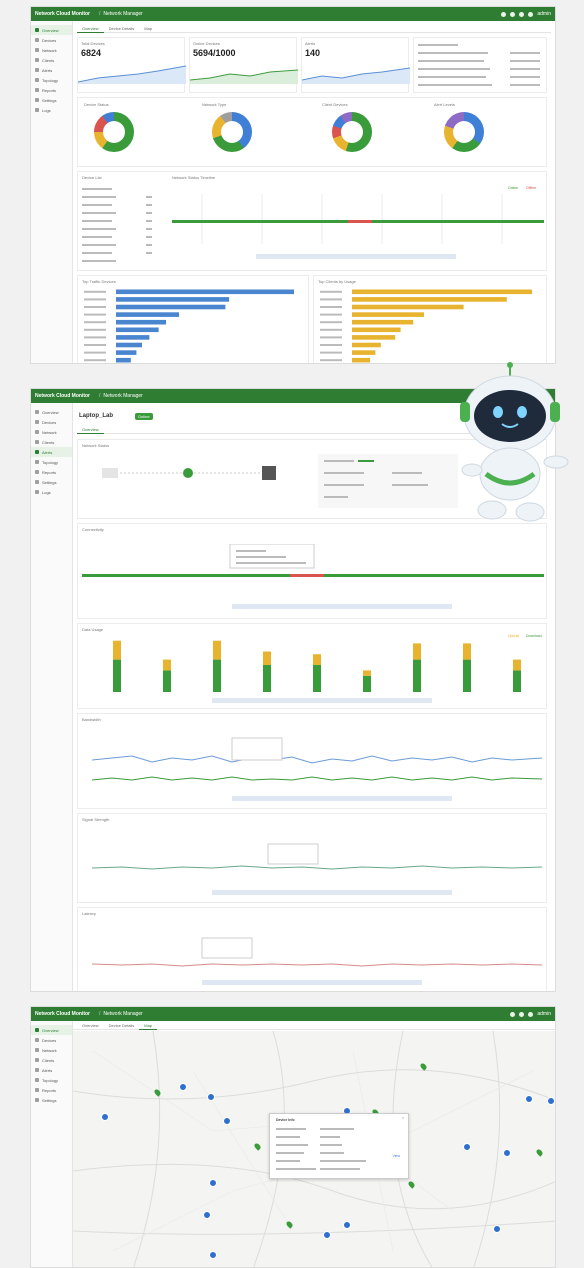 This screenshot has height=1268, width=584. Describe the element at coordinates (317, 865) in the screenshot. I see `signal-line-chart` at that location.